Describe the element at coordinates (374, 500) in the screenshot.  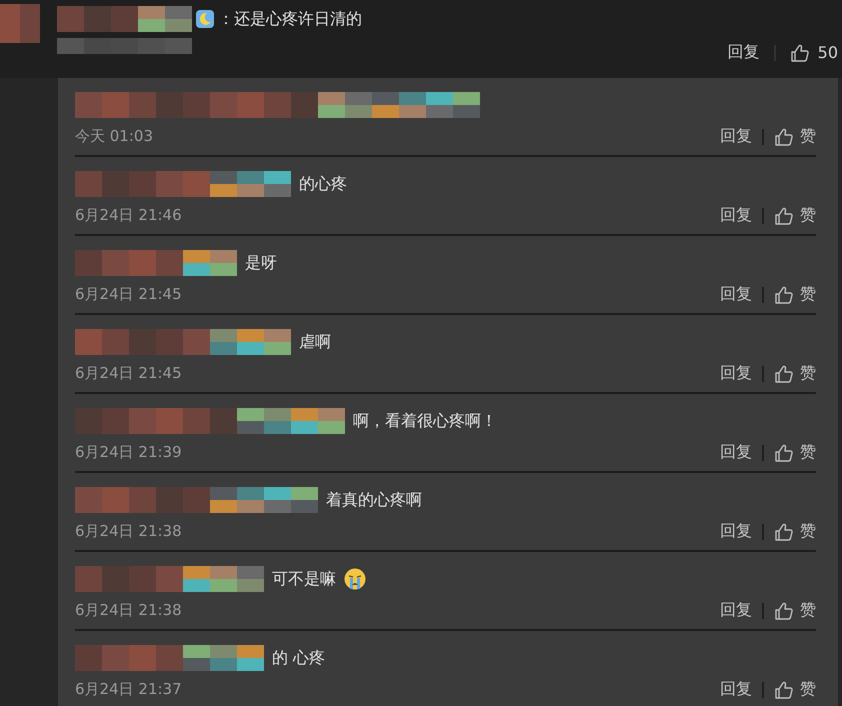
I see `reply-text: 着真的心疼啊` at that location.